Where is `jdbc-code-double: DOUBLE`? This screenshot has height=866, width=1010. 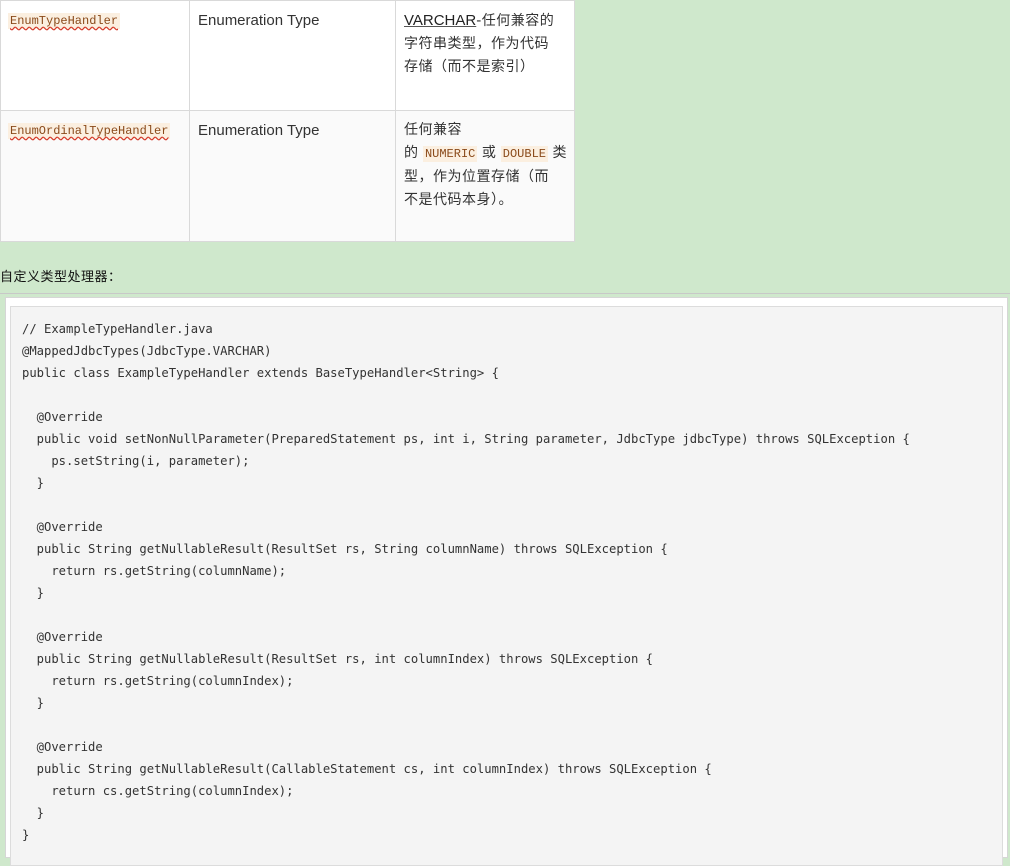 jdbc-code-double: DOUBLE is located at coordinates (524, 154).